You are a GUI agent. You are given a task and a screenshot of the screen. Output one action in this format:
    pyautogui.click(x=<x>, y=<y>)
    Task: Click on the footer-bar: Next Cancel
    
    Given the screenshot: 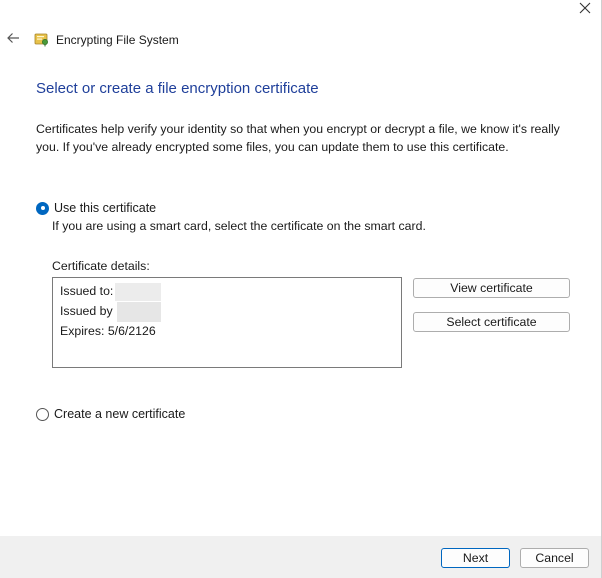 What is the action you would take?
    pyautogui.click(x=300, y=557)
    